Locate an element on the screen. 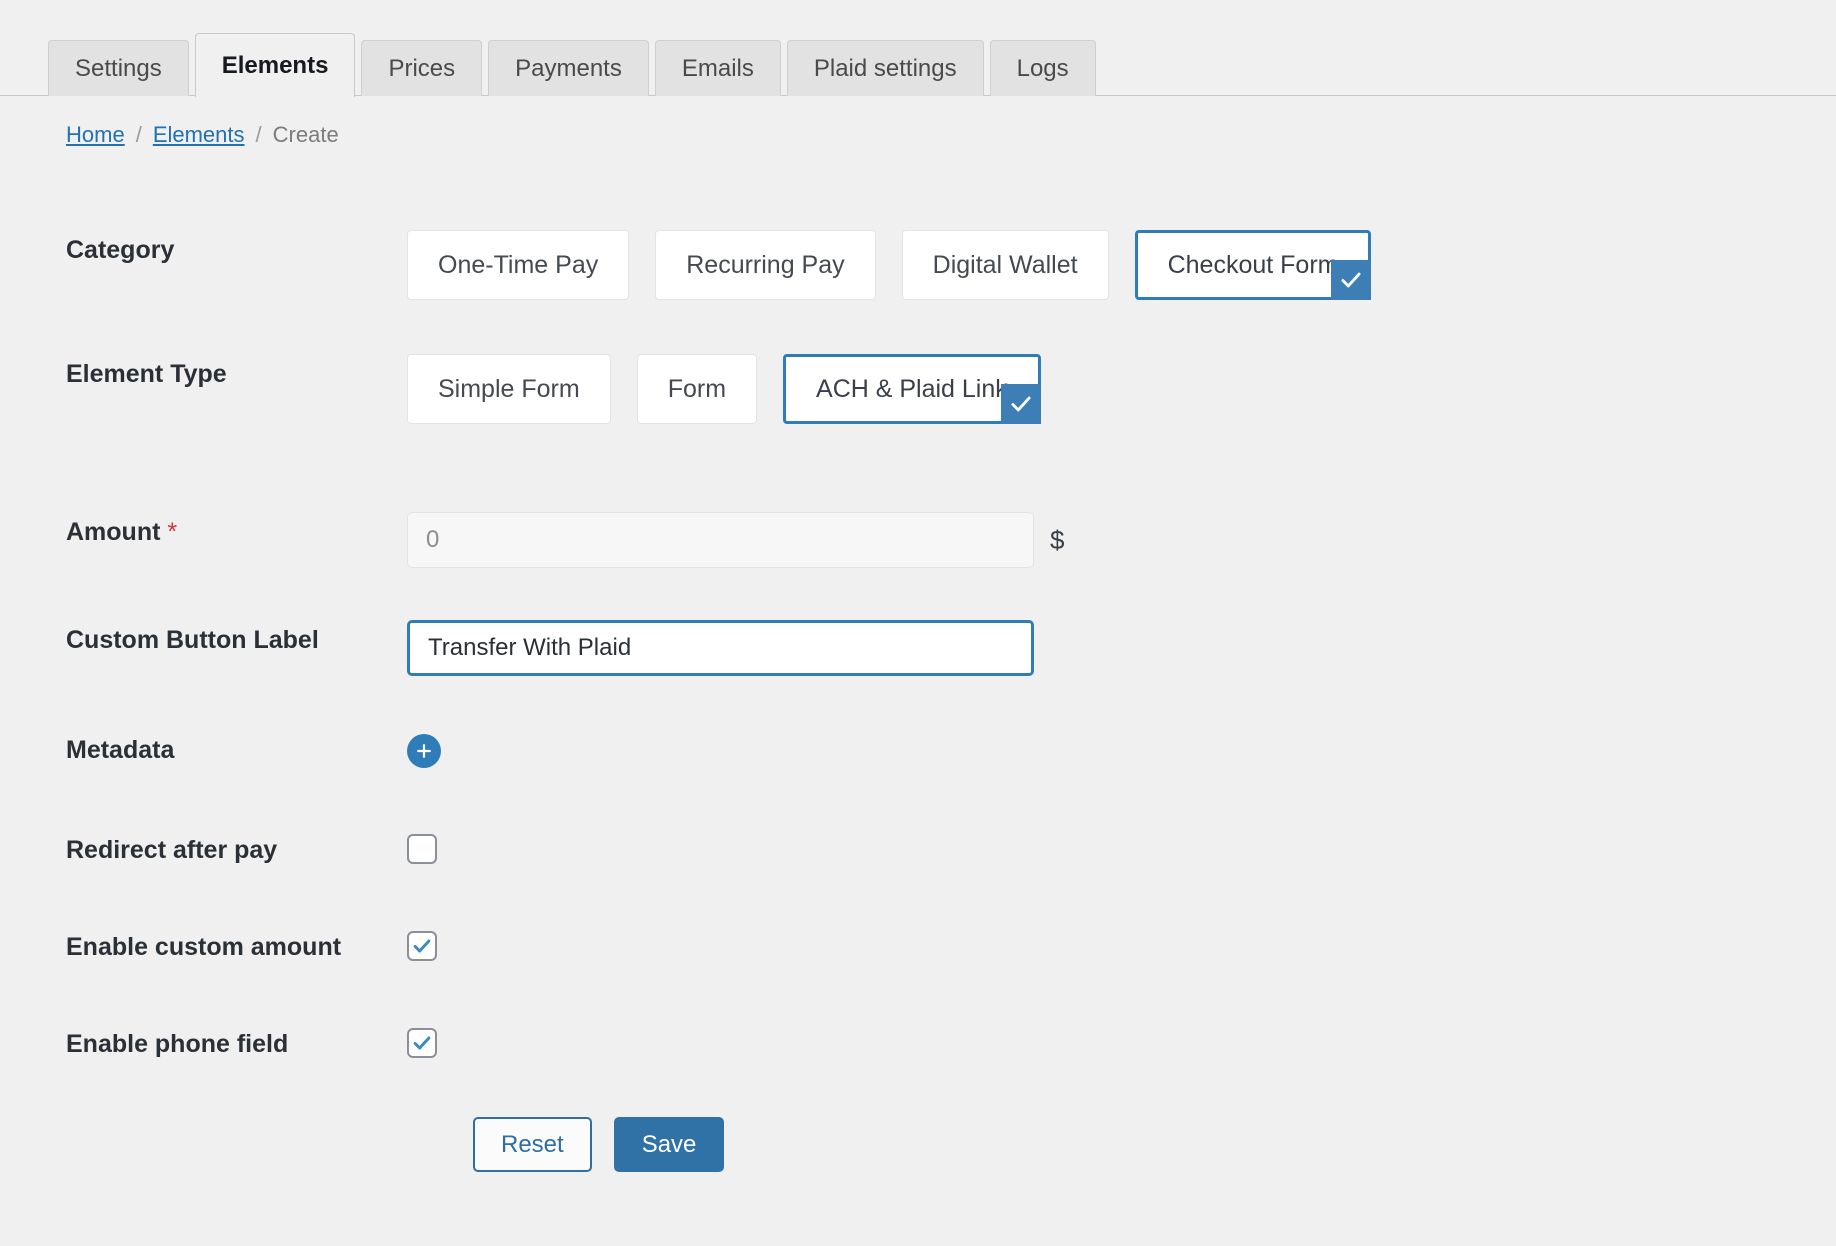 The image size is (1836, 1246). choice-label: Digital Wallet is located at coordinates (1005, 264).